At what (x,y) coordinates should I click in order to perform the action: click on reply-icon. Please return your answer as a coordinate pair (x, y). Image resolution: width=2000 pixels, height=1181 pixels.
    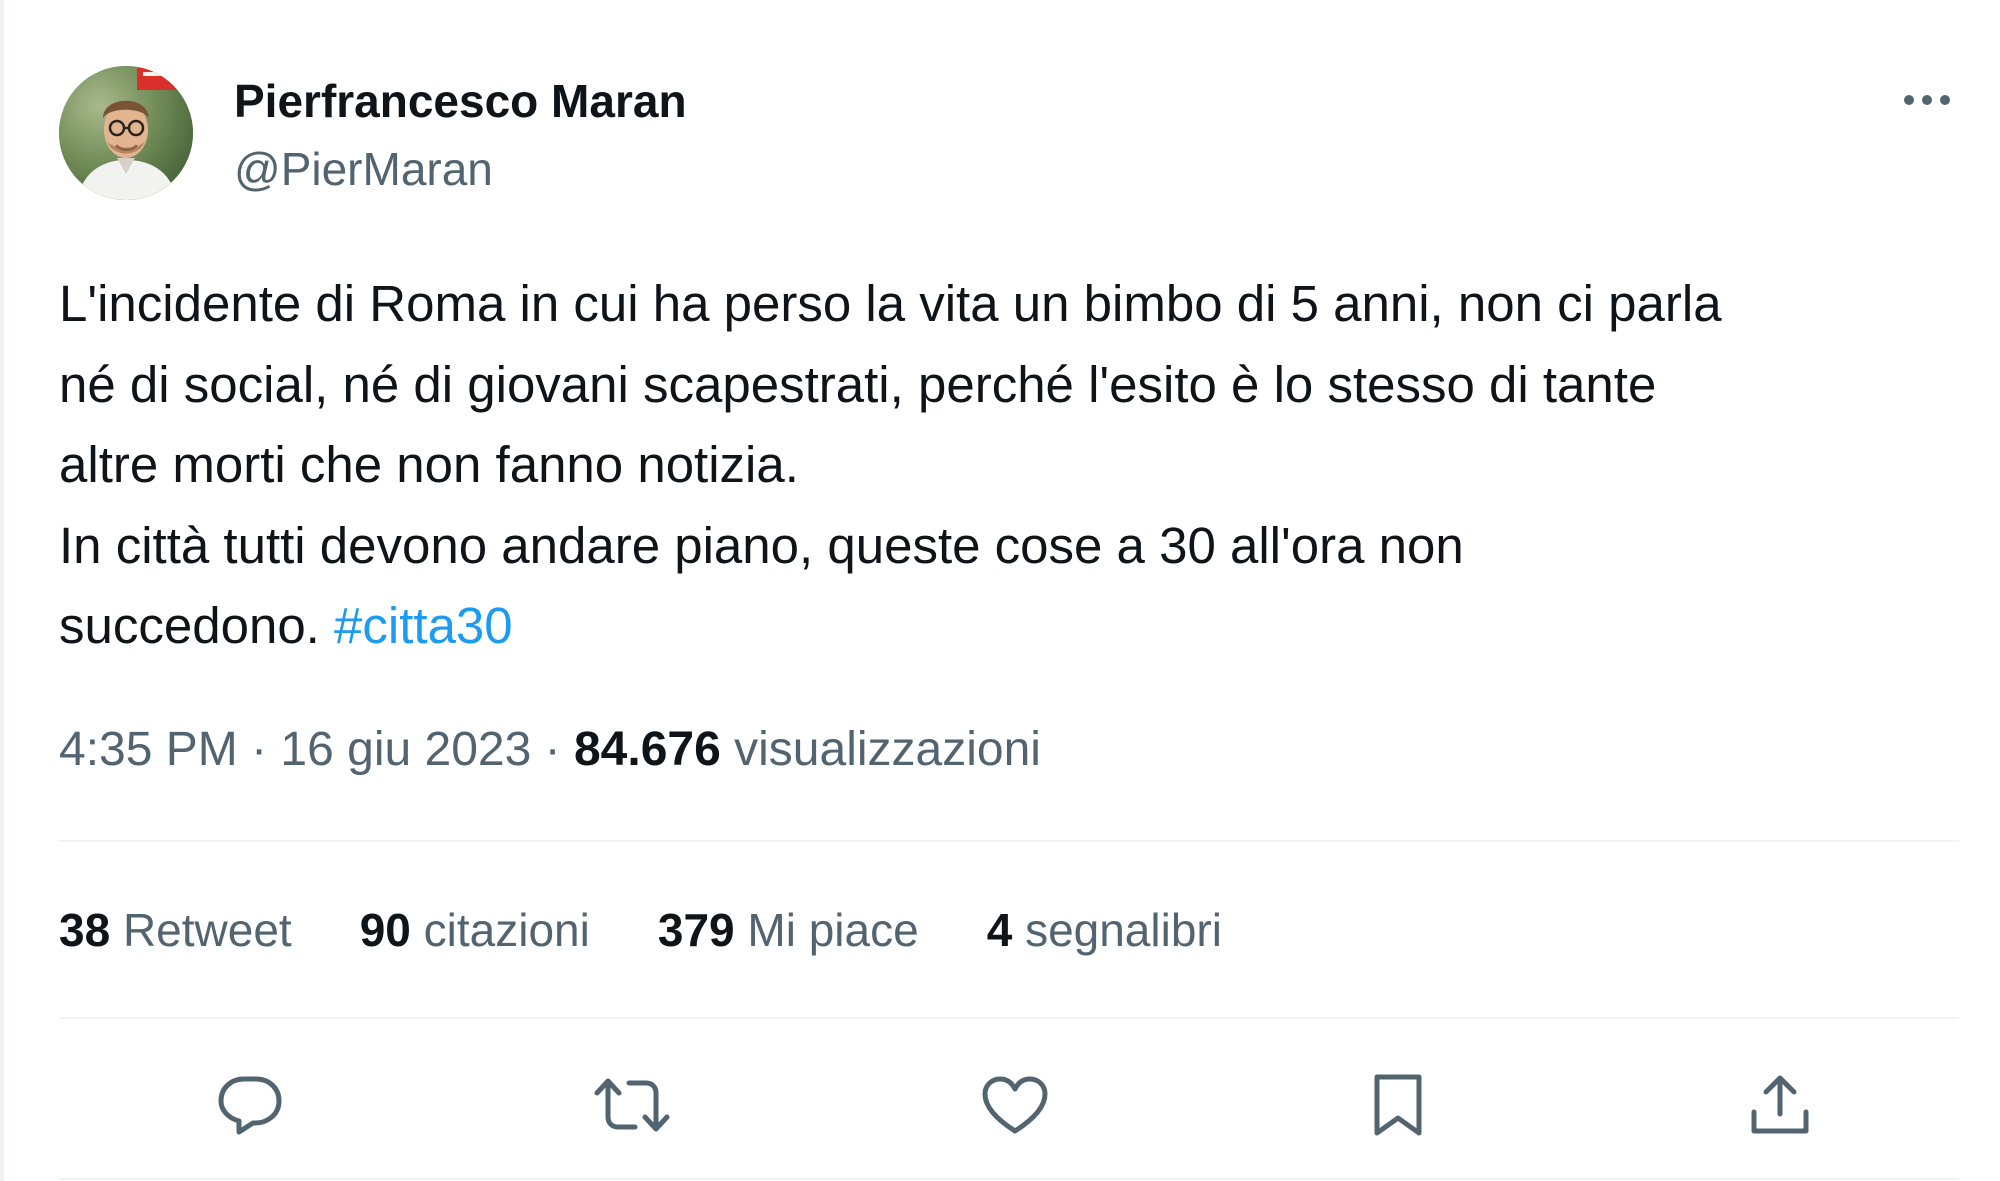
    Looking at the image, I should click on (250, 1105).